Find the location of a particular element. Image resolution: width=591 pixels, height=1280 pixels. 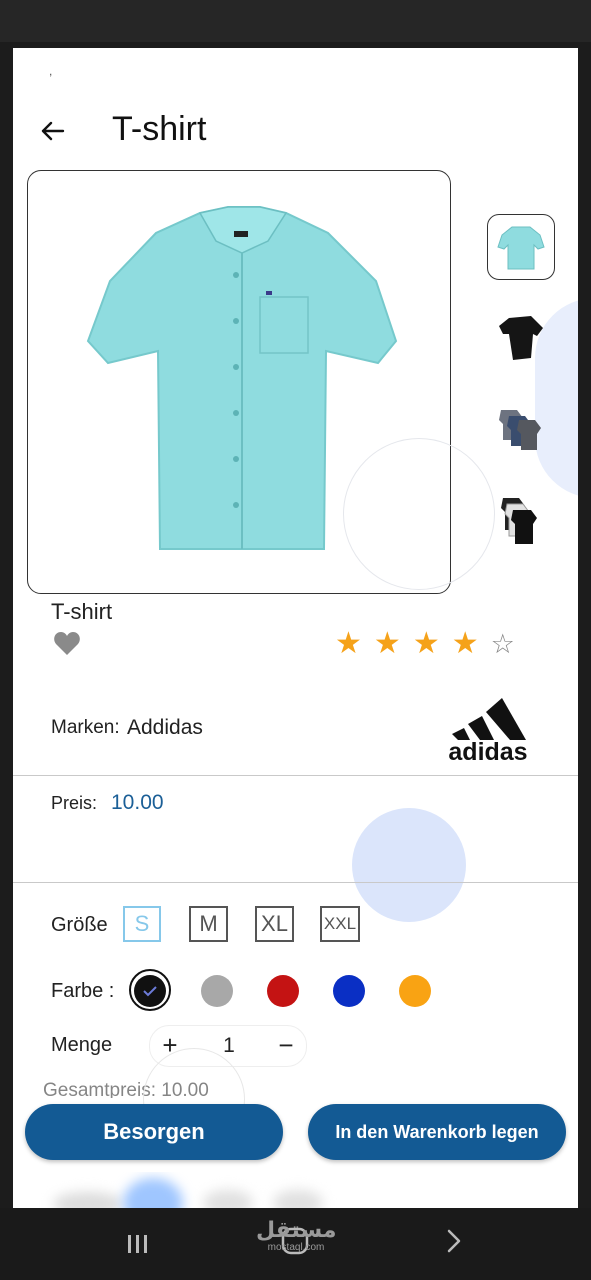

adidas-logo: adidas is located at coordinates (488, 731).